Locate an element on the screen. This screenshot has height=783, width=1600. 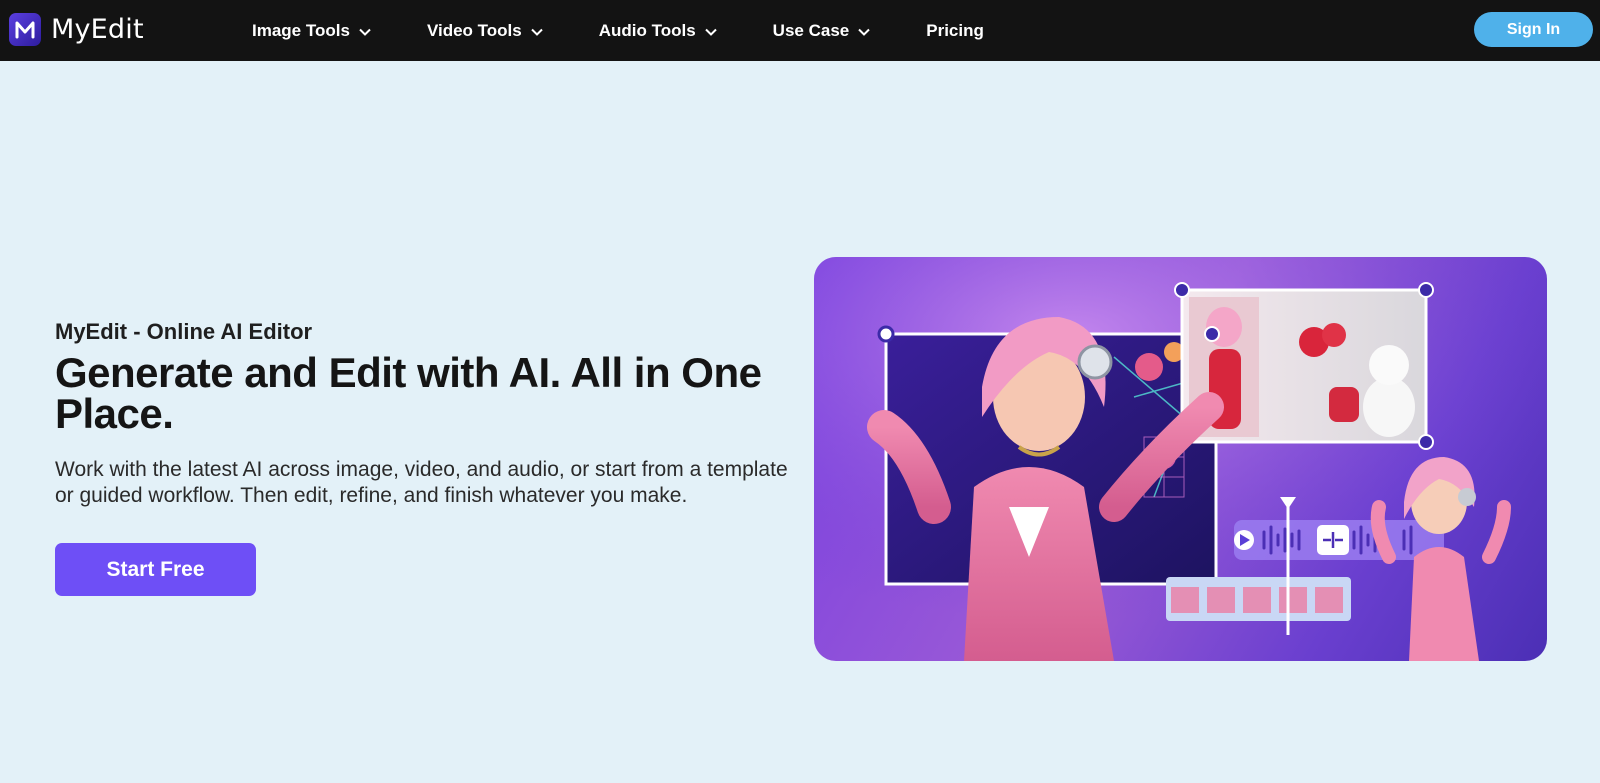
nav-audio-tools: Audio Tools is located at coordinates (658, 31).